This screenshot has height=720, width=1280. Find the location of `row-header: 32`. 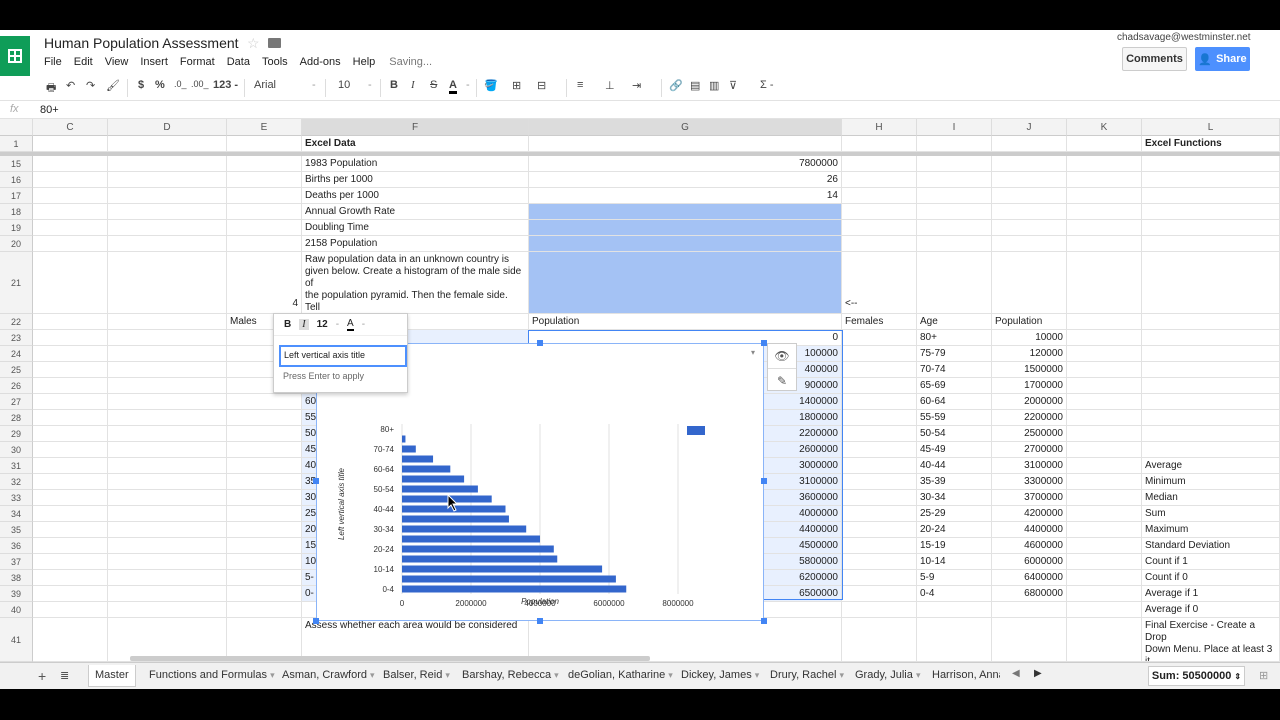

row-header: 32 is located at coordinates (16, 482).